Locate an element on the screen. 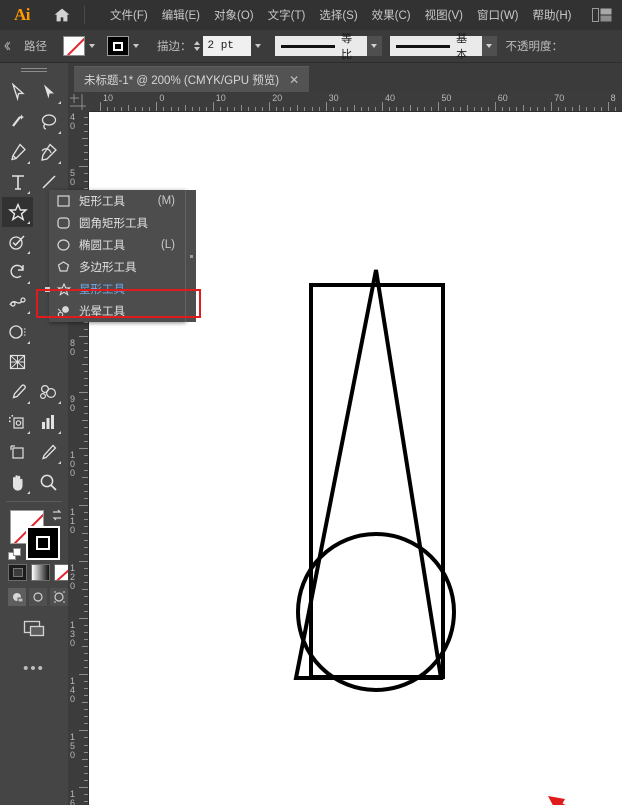 This screenshot has width=622, height=805. flare-icon is located at coordinates (63, 311).